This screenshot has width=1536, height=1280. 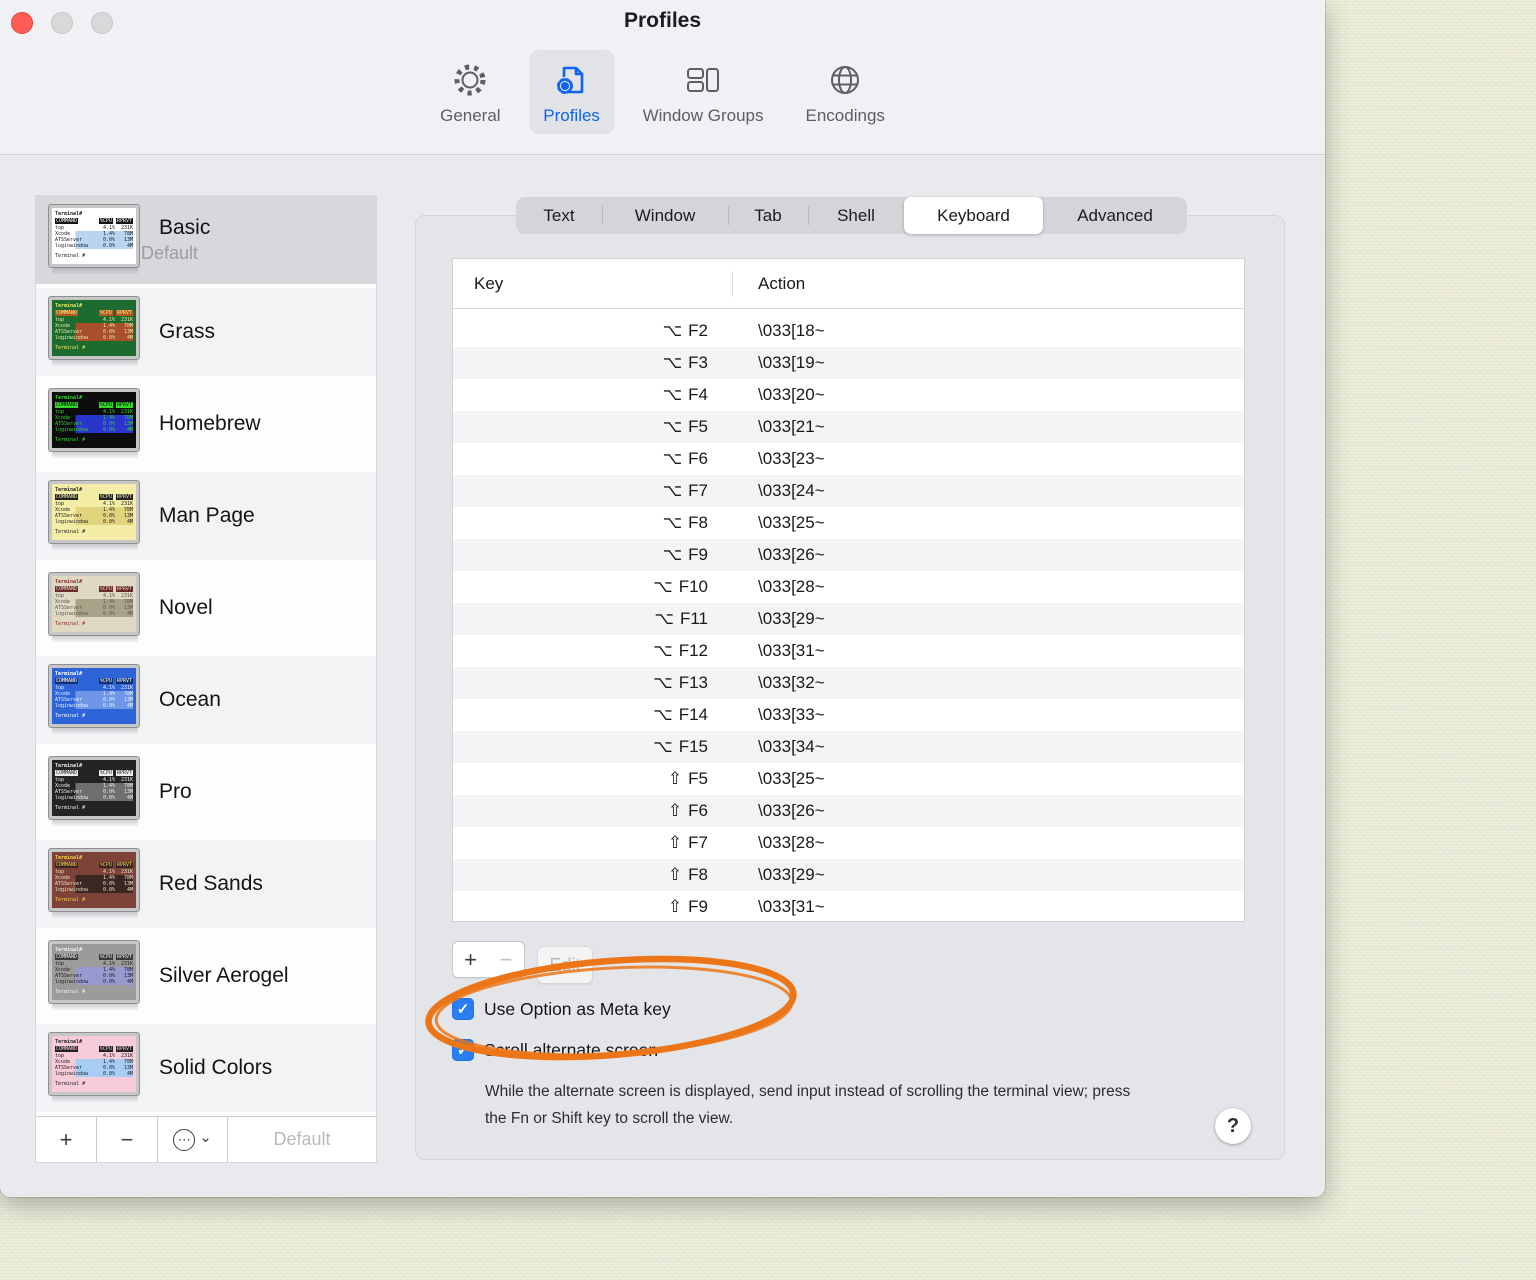 What do you see at coordinates (848, 715) in the screenshot?
I see `keyboard-table-row: ⌥ F14 \033[33~` at bounding box center [848, 715].